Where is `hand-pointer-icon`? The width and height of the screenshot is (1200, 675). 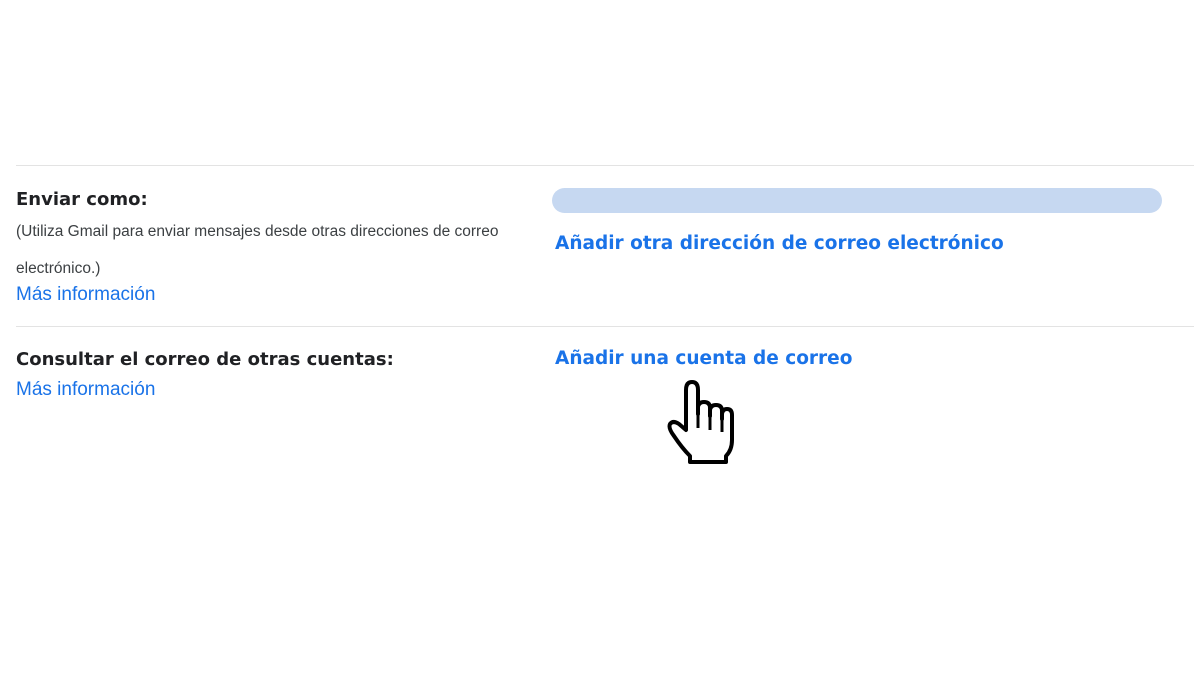 hand-pointer-icon is located at coordinates (700, 422).